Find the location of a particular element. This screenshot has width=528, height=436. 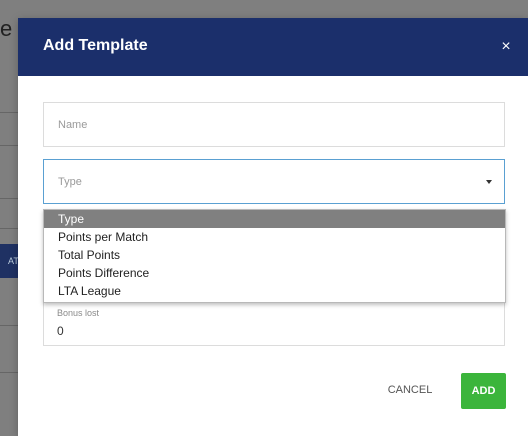

type-select: Type is located at coordinates (274, 181).